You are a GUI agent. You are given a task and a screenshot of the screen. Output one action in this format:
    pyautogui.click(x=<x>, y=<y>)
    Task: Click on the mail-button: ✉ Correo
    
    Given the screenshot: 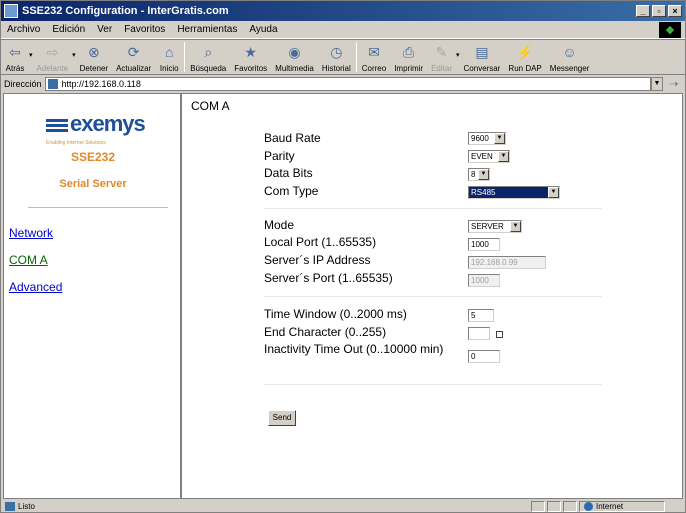 What is the action you would take?
    pyautogui.click(x=374, y=58)
    